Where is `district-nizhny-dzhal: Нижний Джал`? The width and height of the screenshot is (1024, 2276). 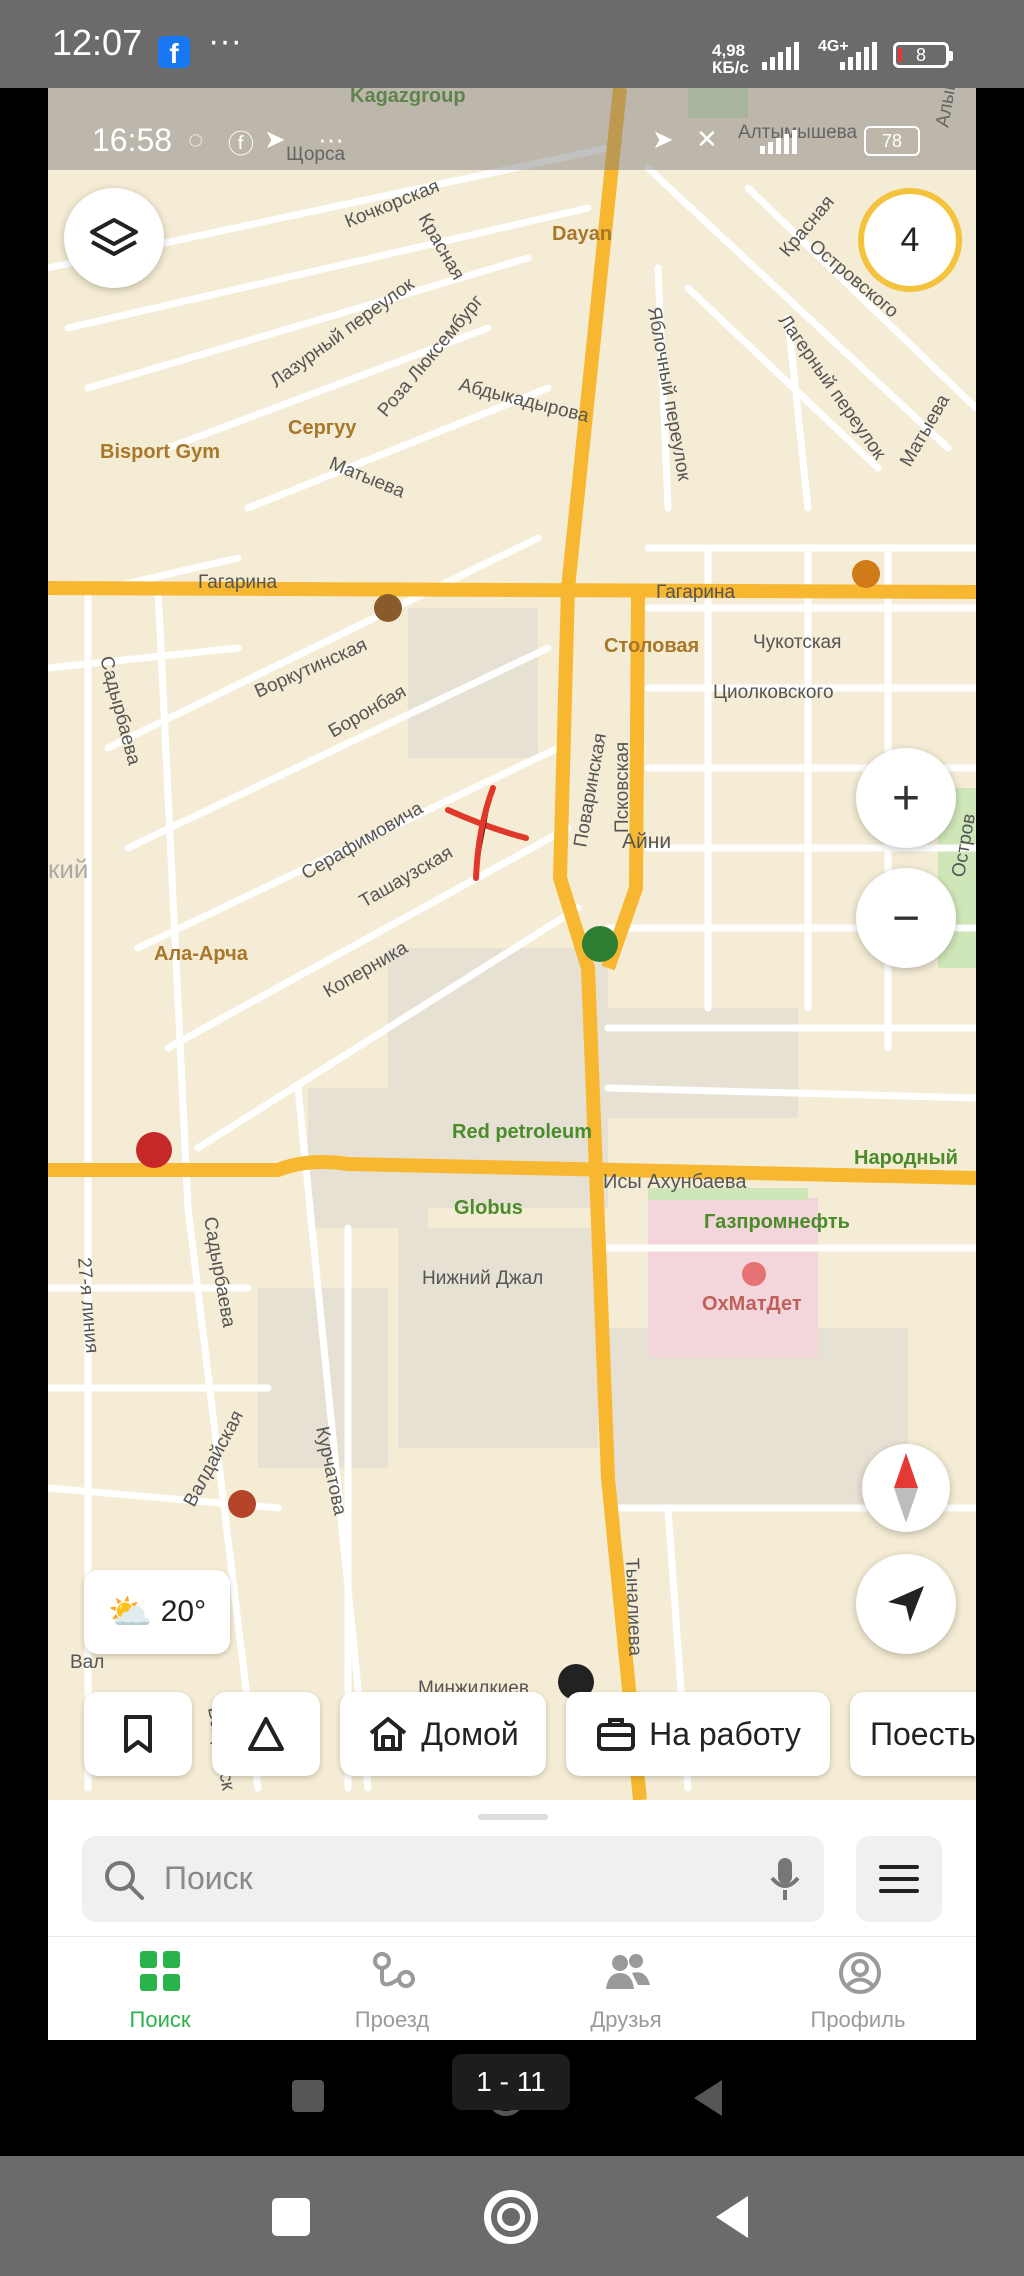 district-nizhny-dzhal: Нижний Джал is located at coordinates (482, 1278).